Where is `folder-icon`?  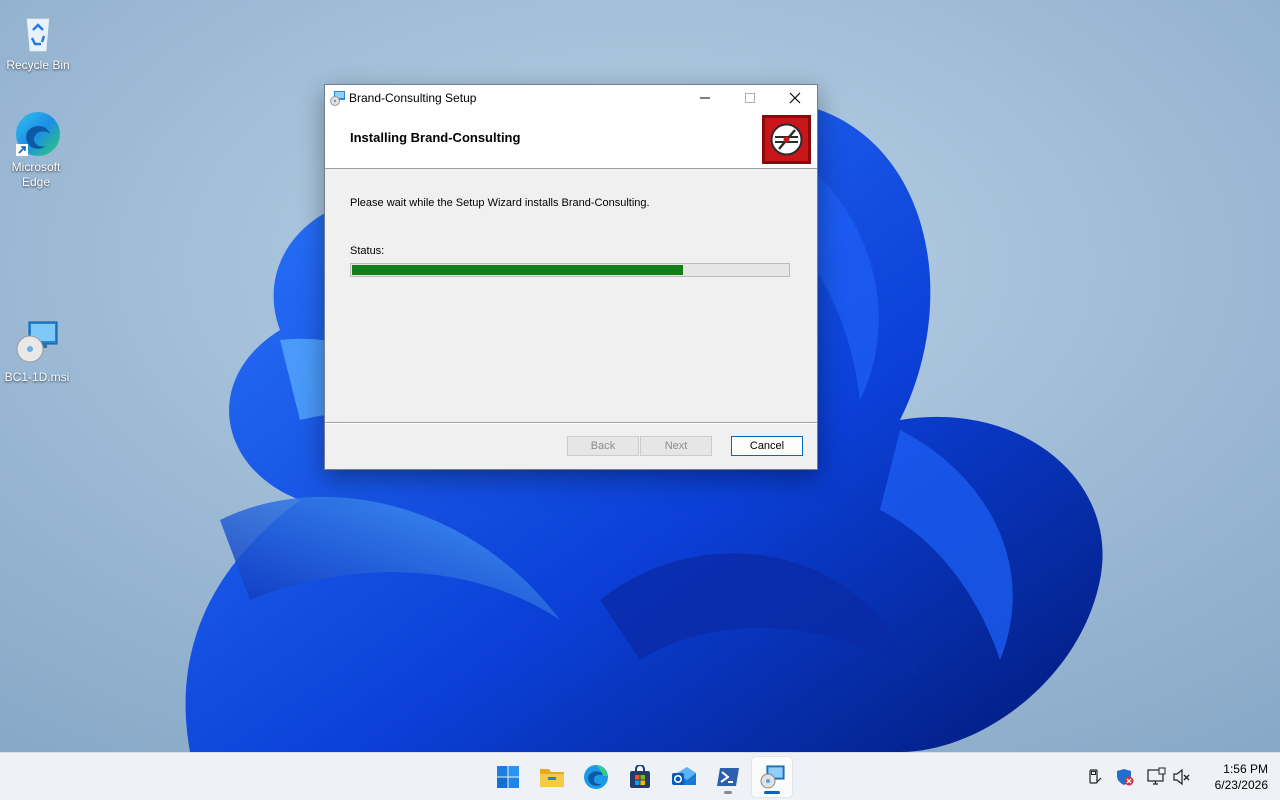
folder-icon is located at coordinates (552, 778).